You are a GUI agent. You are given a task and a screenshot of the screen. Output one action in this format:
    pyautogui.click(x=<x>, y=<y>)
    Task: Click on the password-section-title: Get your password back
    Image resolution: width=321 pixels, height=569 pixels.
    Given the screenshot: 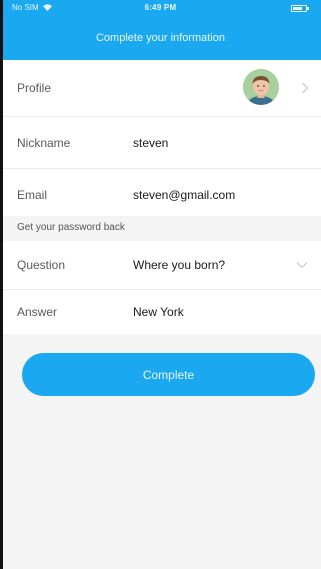 What is the action you would take?
    pyautogui.click(x=71, y=227)
    